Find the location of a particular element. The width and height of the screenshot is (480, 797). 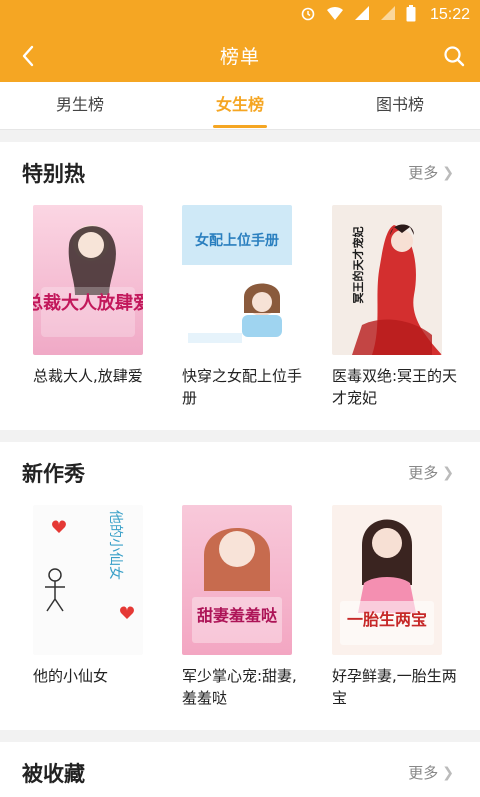

tab-bar: 男生榜 女生榜 图书榜 is located at coordinates (240, 106).